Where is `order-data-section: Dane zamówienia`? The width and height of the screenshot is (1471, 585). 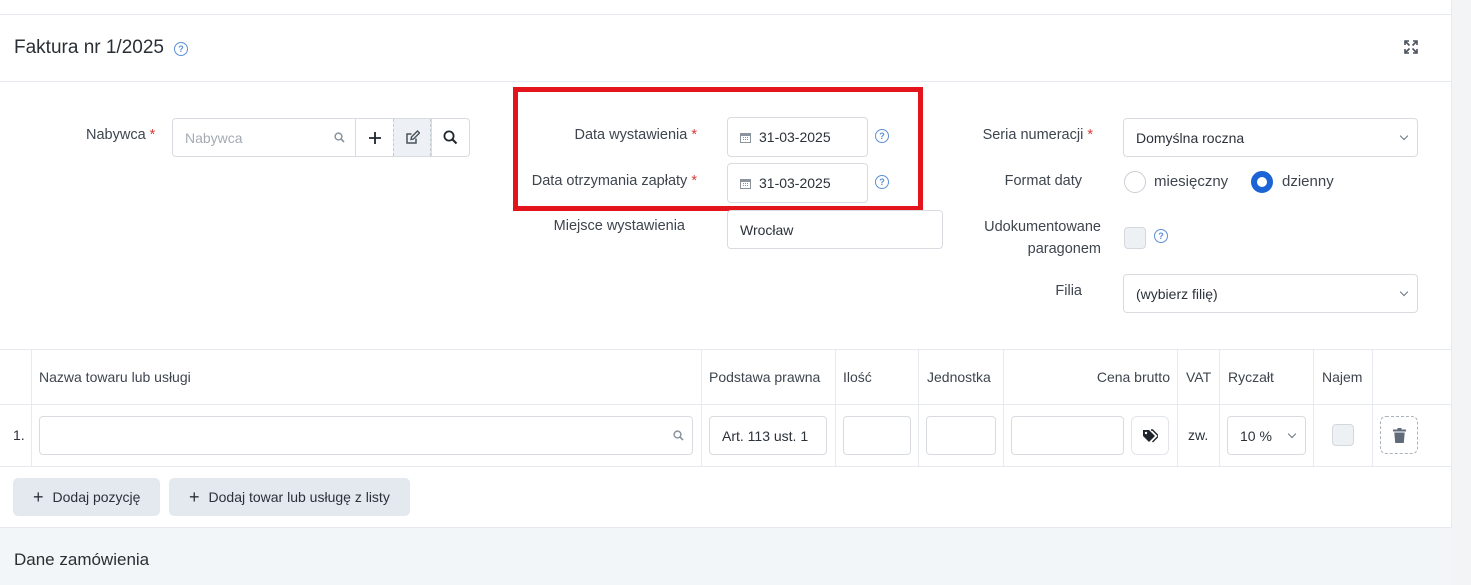
order-data-section: Dane zamówienia is located at coordinates (726, 556).